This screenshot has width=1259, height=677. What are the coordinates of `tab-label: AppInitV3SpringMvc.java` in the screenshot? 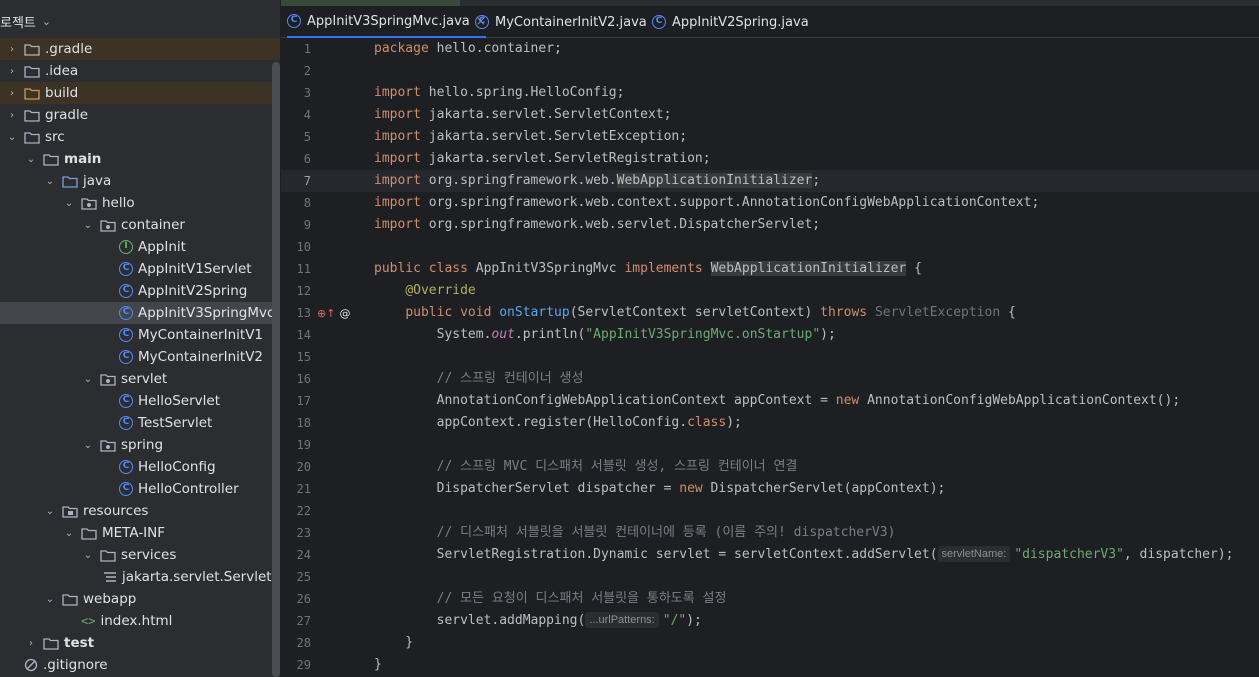 It's located at (388, 21).